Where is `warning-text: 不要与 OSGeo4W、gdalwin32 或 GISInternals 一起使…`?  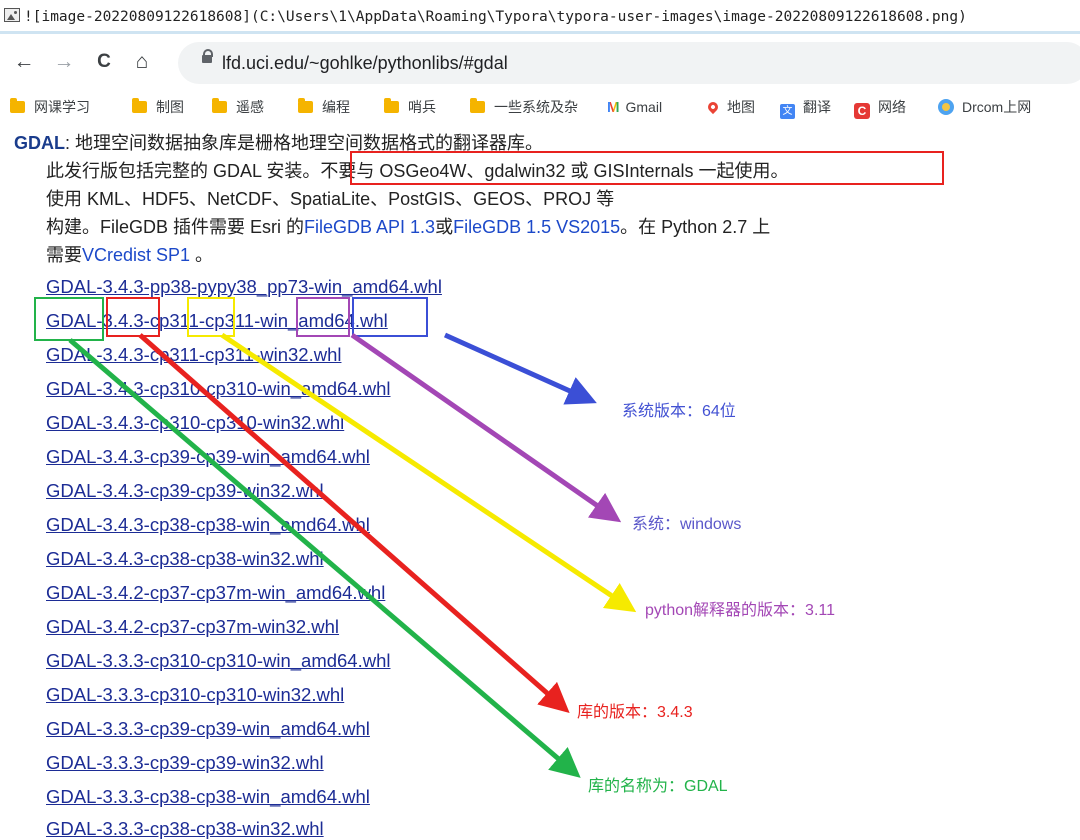
warning-text: 不要与 OSGeo4W、gdalwin32 或 GISInternals 一起使… is located at coordinates (554, 171).